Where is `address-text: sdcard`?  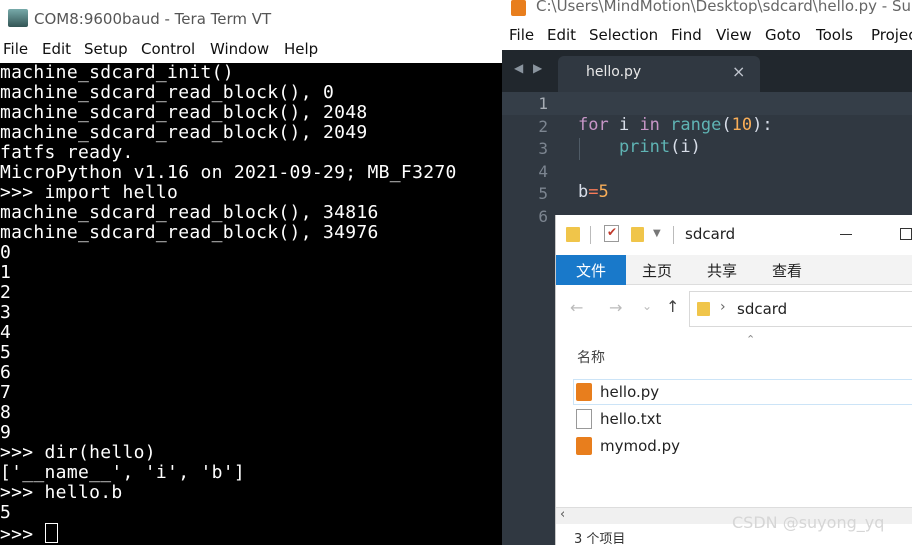
address-text: sdcard is located at coordinates (762, 309).